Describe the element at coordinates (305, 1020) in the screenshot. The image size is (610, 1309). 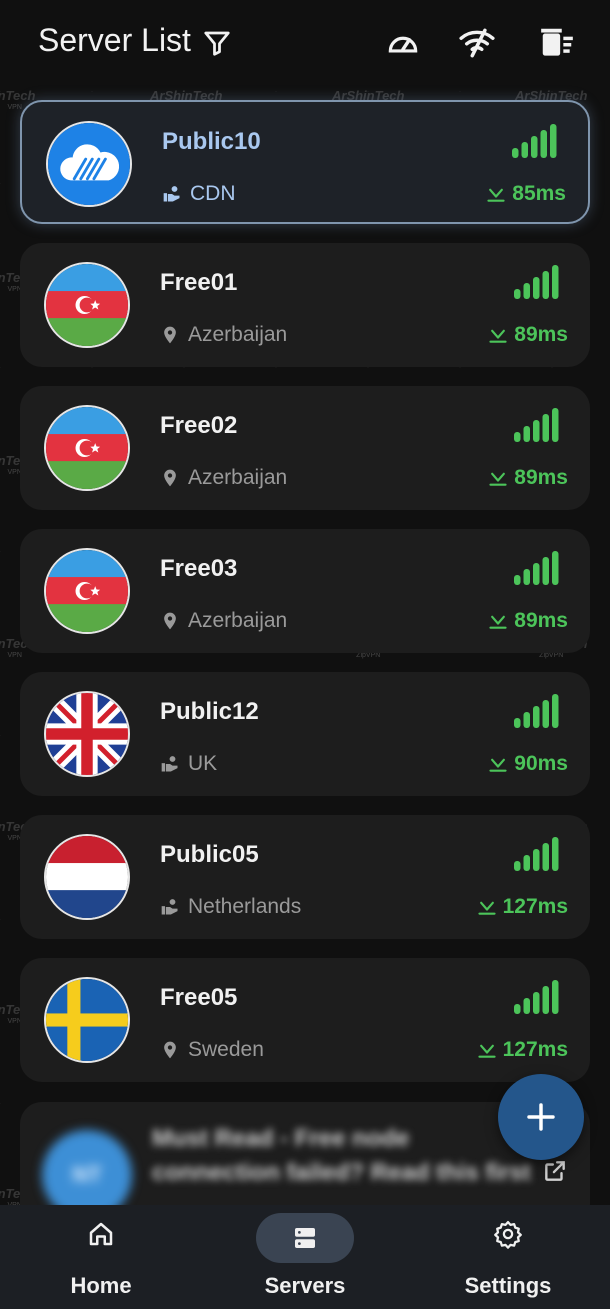
I see `server-card-free05: Free05 Sweden 127ms` at that location.